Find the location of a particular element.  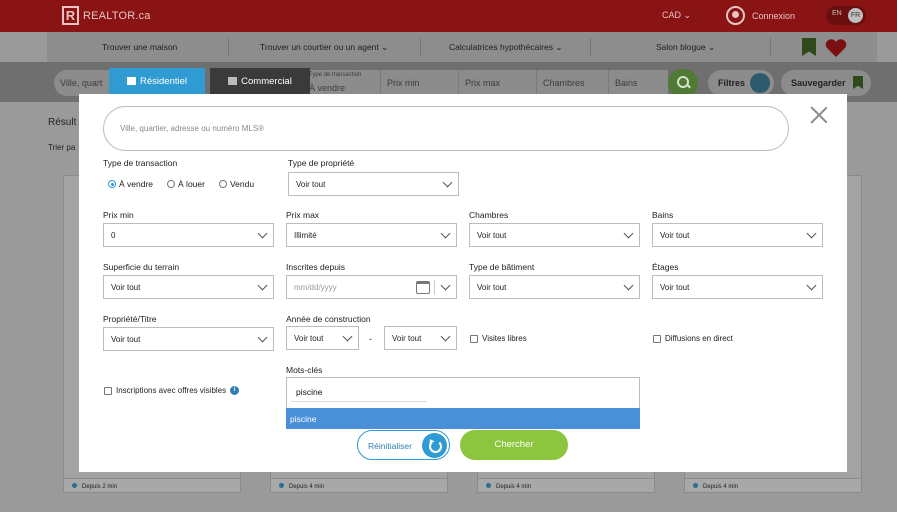

nav-find-agent: Trouver un courtier ou un agent ⌄ is located at coordinates (324, 47).